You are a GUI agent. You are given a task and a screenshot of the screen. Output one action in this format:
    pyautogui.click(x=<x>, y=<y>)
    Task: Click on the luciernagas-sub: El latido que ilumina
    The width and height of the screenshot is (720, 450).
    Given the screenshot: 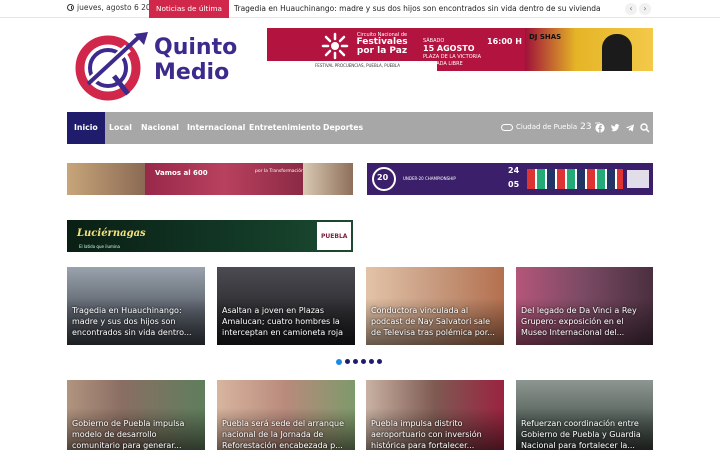 What is the action you would take?
    pyautogui.click(x=99, y=246)
    